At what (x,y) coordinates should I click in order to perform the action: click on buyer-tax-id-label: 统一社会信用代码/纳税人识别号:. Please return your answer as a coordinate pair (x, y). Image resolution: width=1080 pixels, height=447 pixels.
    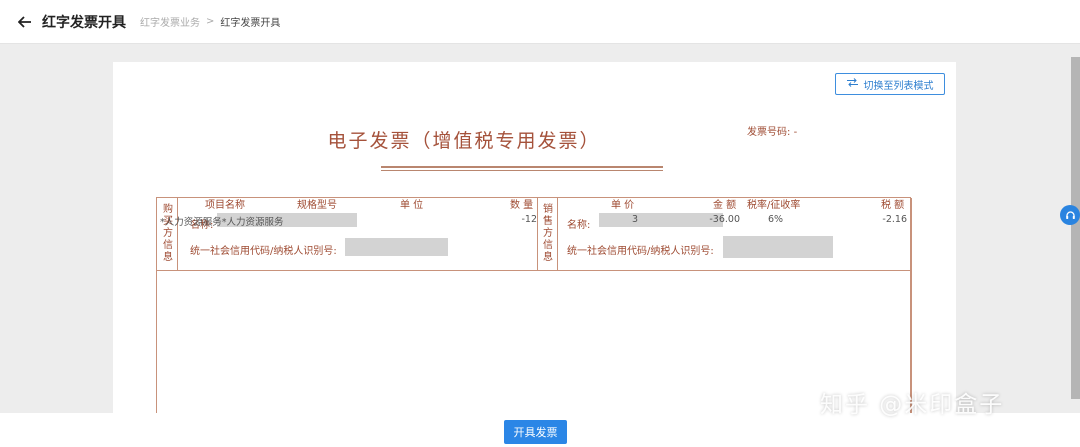
    Looking at the image, I should click on (263, 251).